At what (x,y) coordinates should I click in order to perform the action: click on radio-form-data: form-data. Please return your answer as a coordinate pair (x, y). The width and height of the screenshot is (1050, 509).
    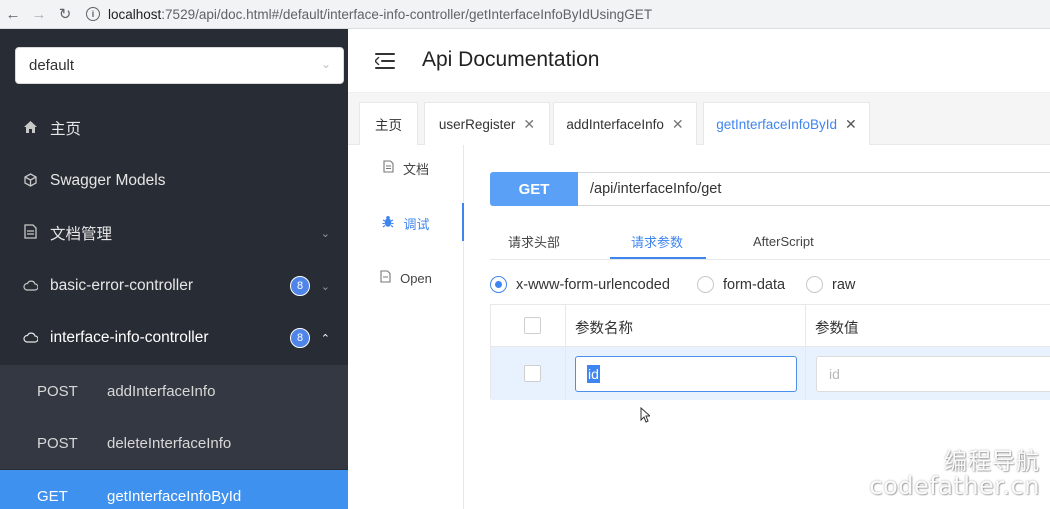
    Looking at the image, I should click on (741, 284).